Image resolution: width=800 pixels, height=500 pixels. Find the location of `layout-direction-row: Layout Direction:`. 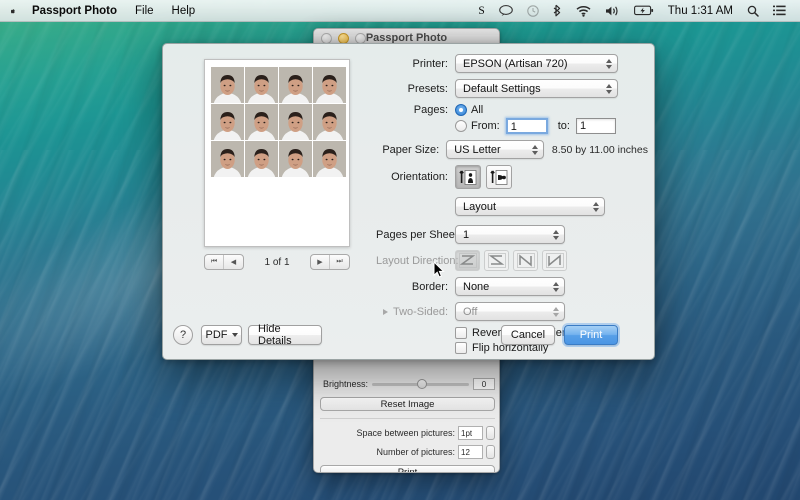

layout-direction-row: Layout Direction: is located at coordinates (512, 260).